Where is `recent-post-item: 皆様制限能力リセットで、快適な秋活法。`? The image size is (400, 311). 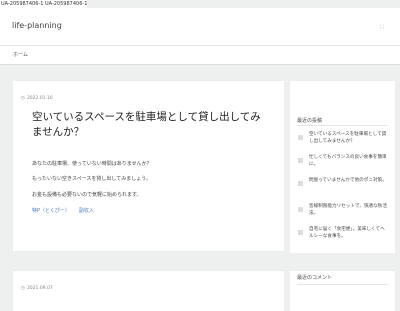
recent-post-item: 皆様制限能力リセットで、快適な秋活法。 is located at coordinates (343, 213).